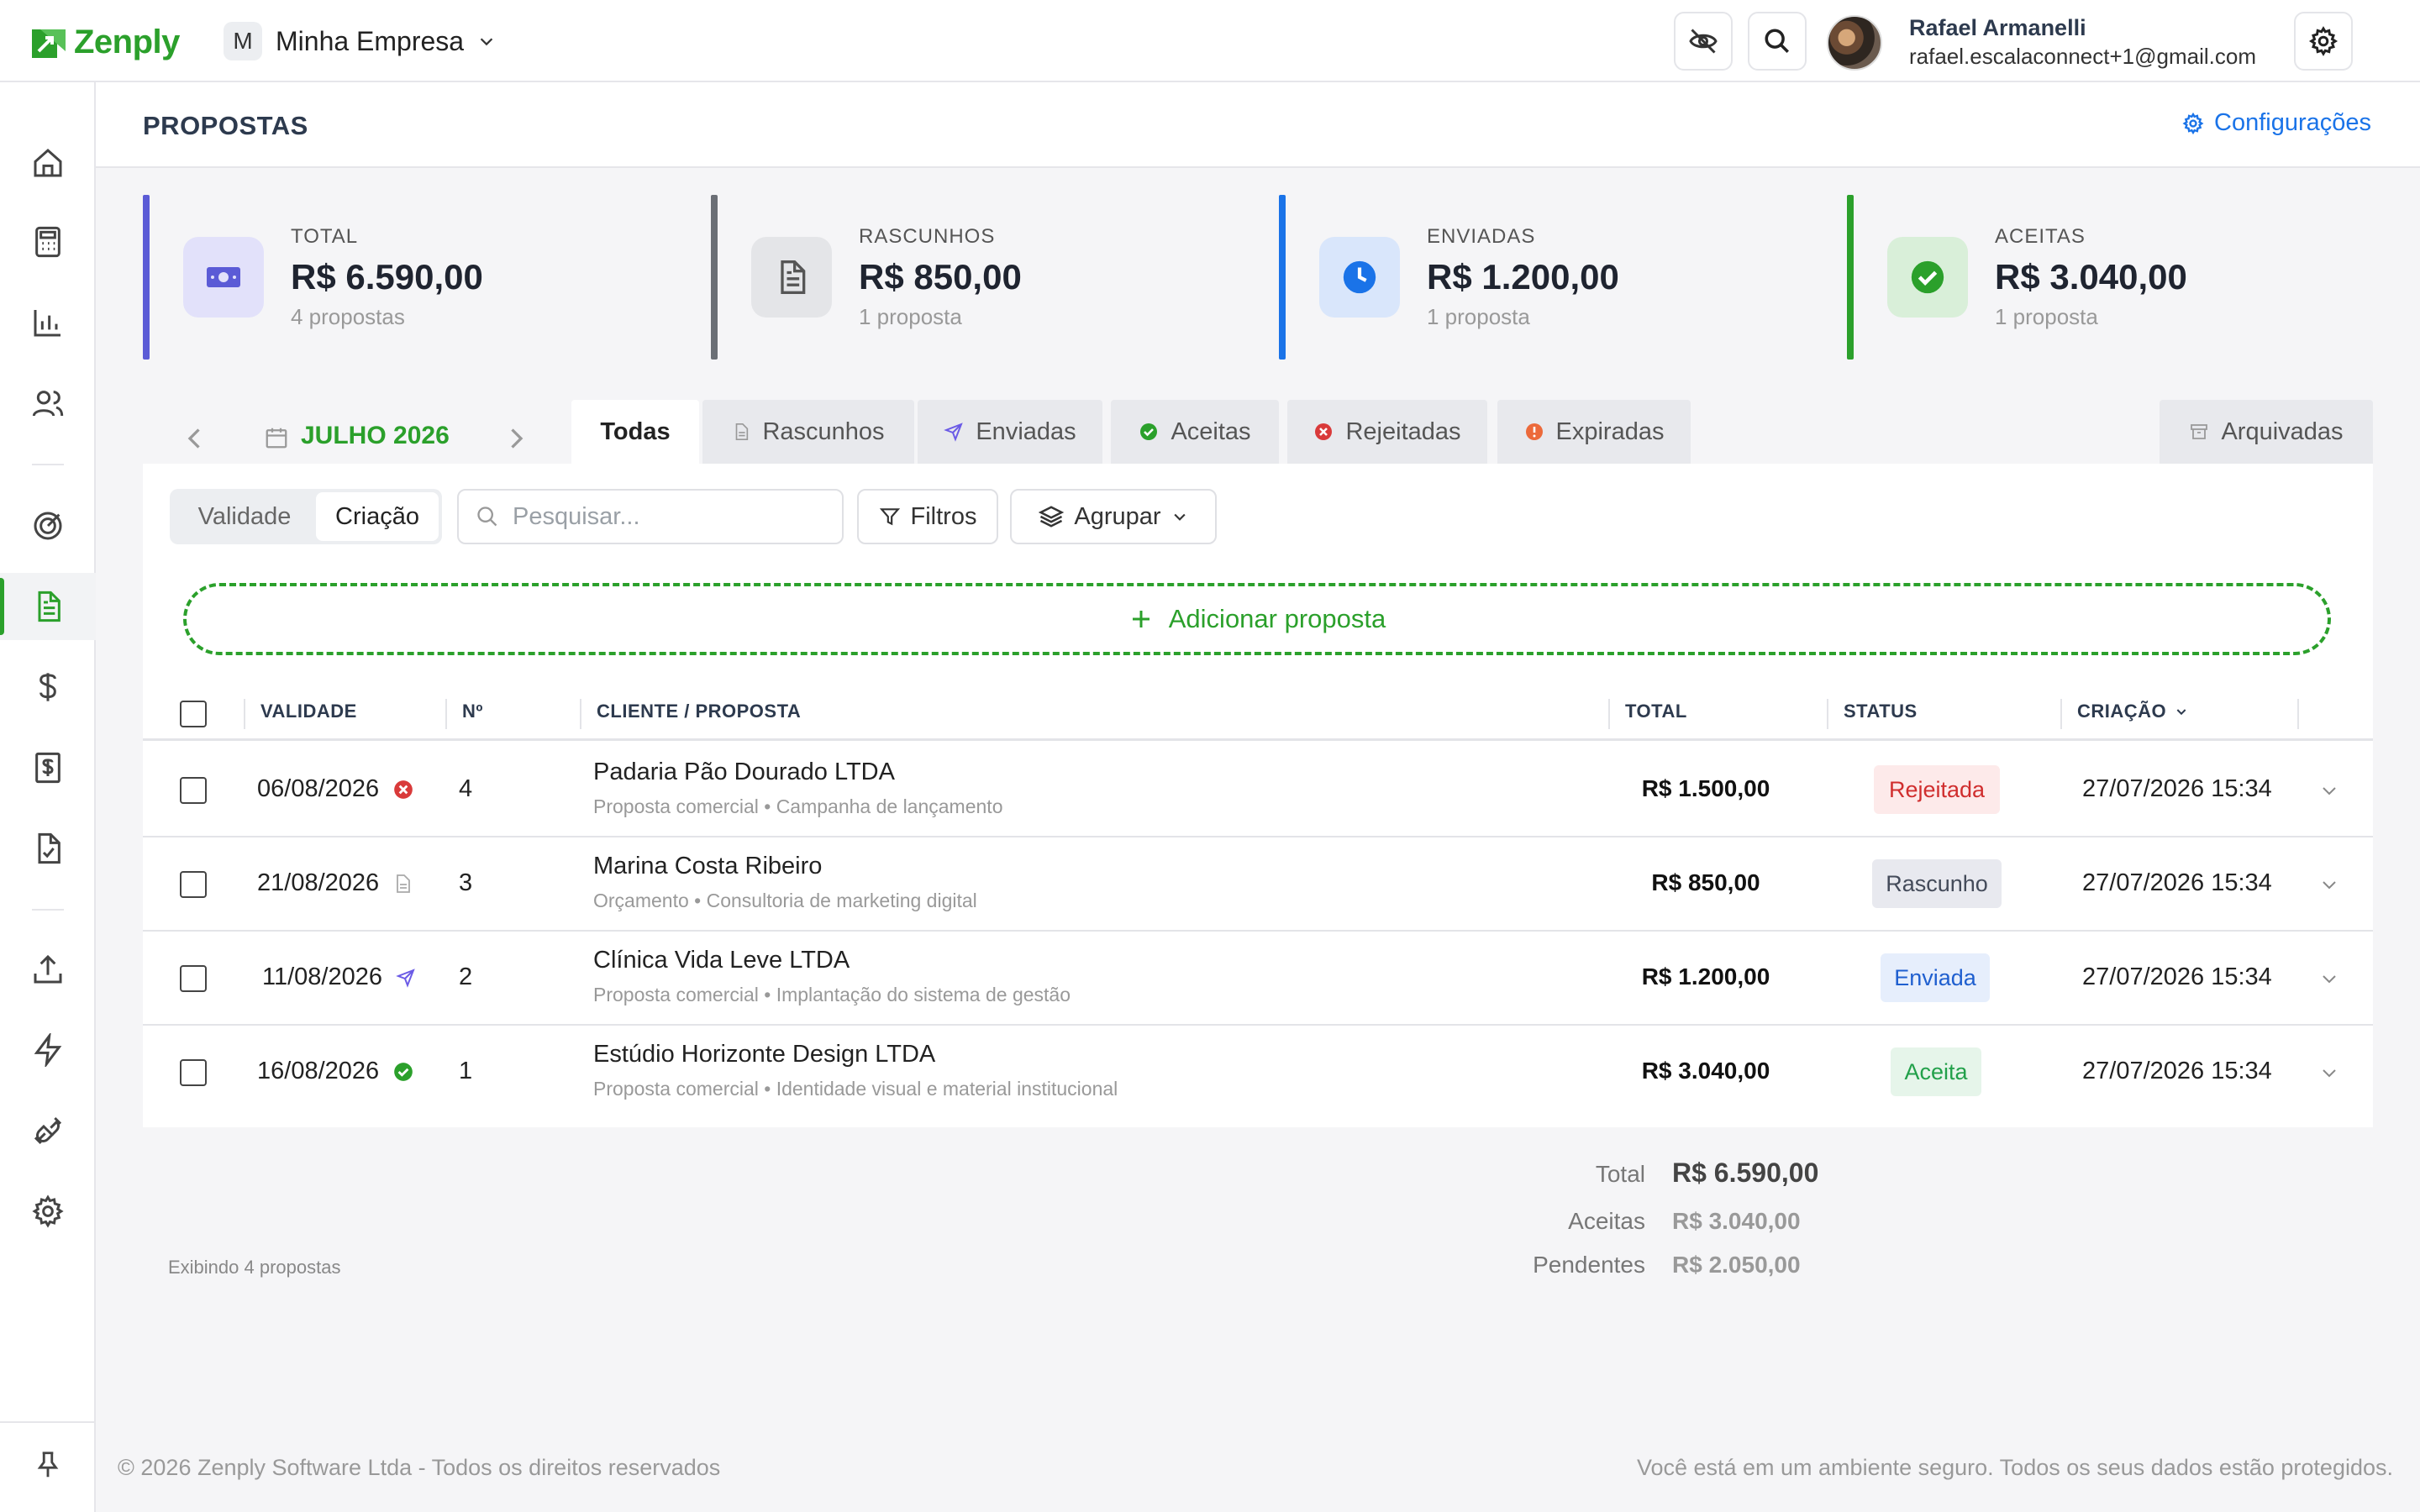  What do you see at coordinates (1478, 316) in the screenshot?
I see `card-count: 1 proposta` at bounding box center [1478, 316].